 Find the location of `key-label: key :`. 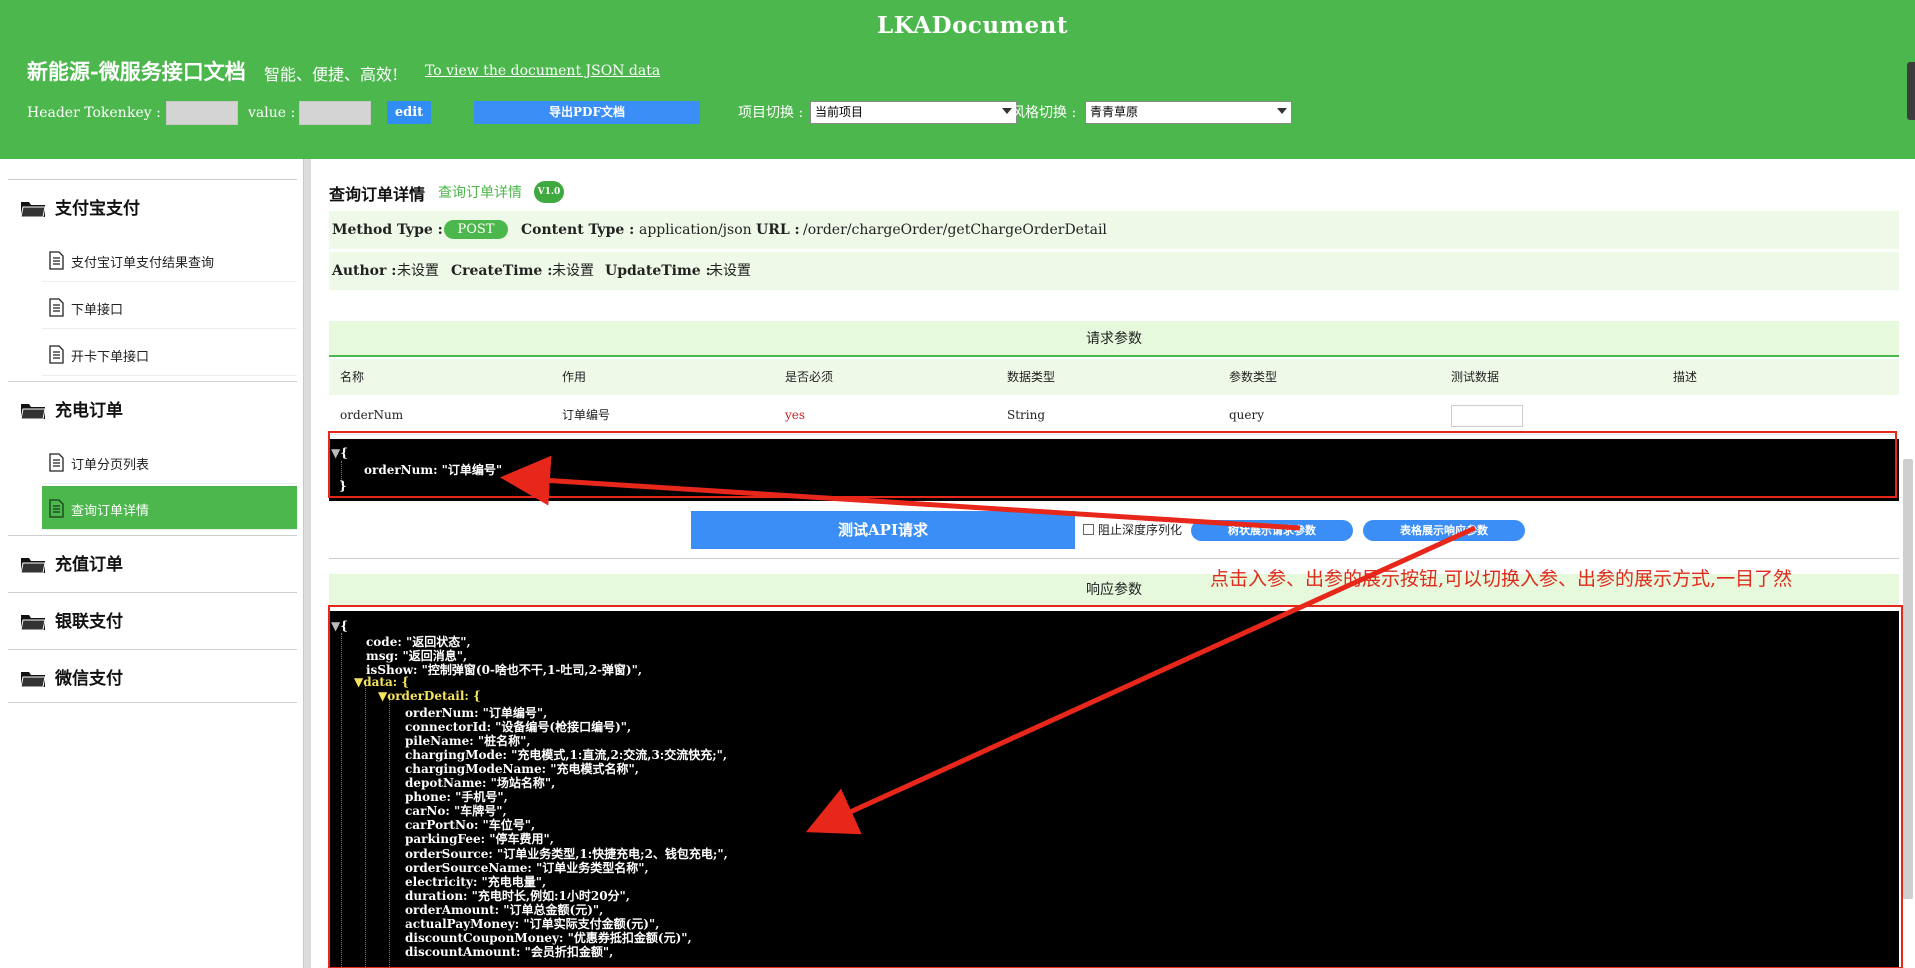

key-label: key : is located at coordinates (144, 113).